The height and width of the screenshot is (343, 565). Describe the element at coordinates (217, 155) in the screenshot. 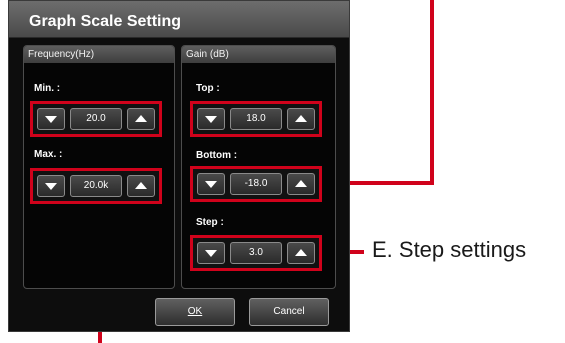

I see `bottom-label: Bottom :` at that location.